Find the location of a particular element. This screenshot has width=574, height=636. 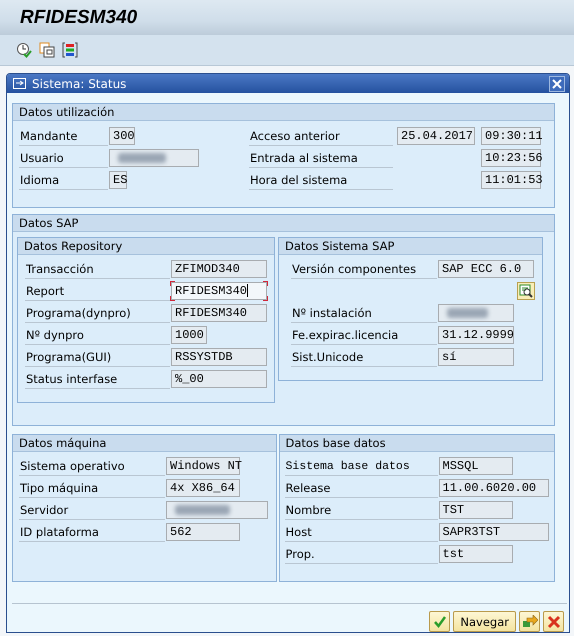

field-label: Sistema operativo is located at coordinates (92, 466).